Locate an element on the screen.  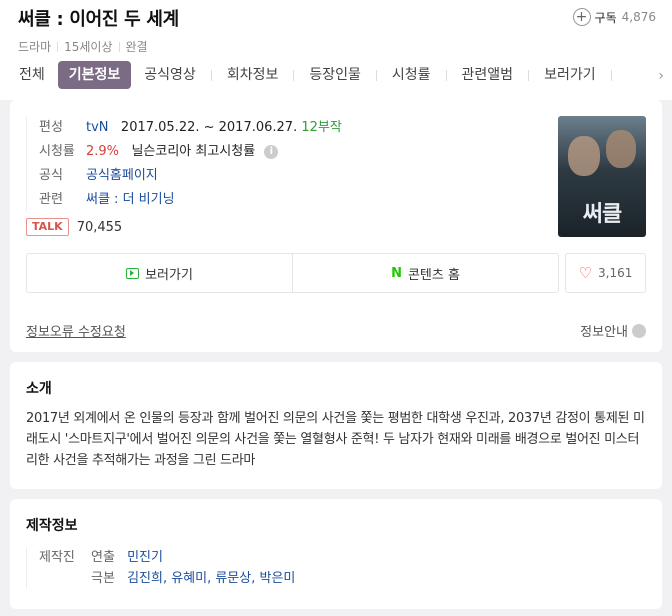
subscribe-count: 4,876 is located at coordinates (638, 17).